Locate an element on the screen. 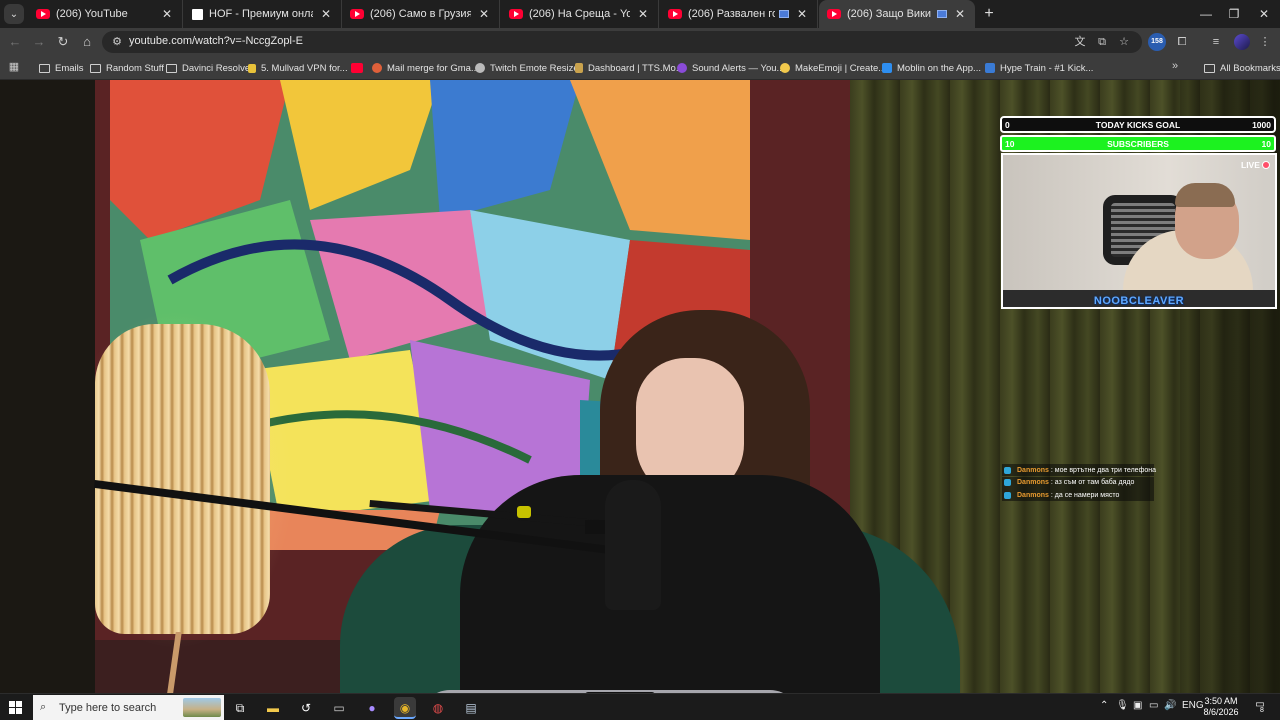  task-view-icon: ⧉ is located at coordinates (240, 708).